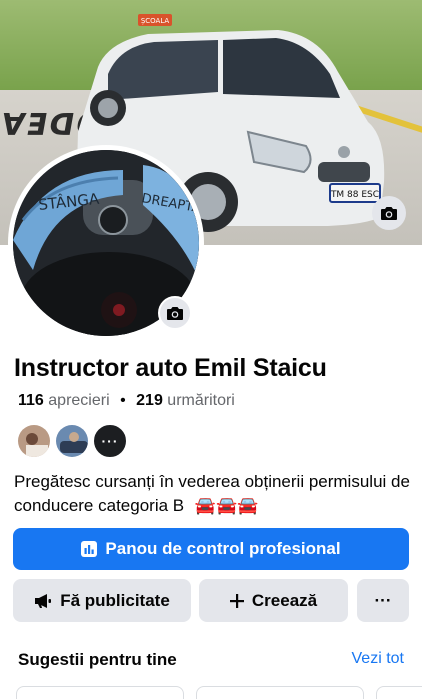  I want to click on megaphone-icon, so click(43, 600).